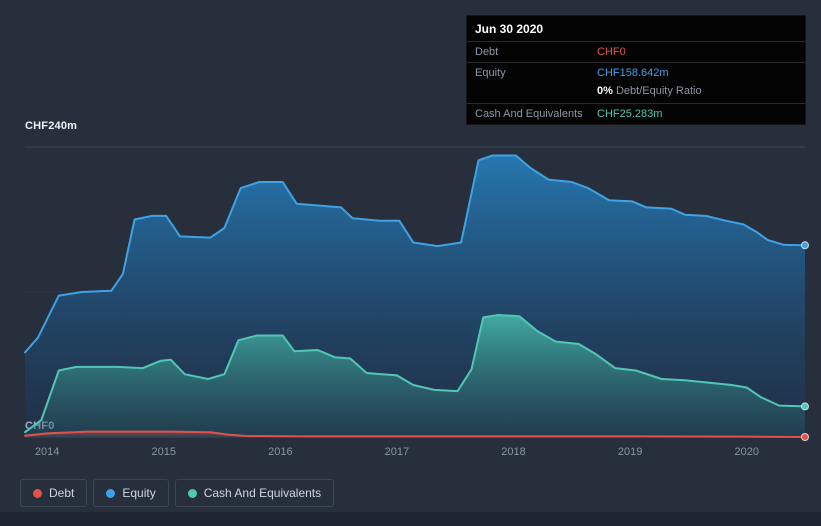  I want to click on tooltip-debt-value: CHF0, so click(611, 52).